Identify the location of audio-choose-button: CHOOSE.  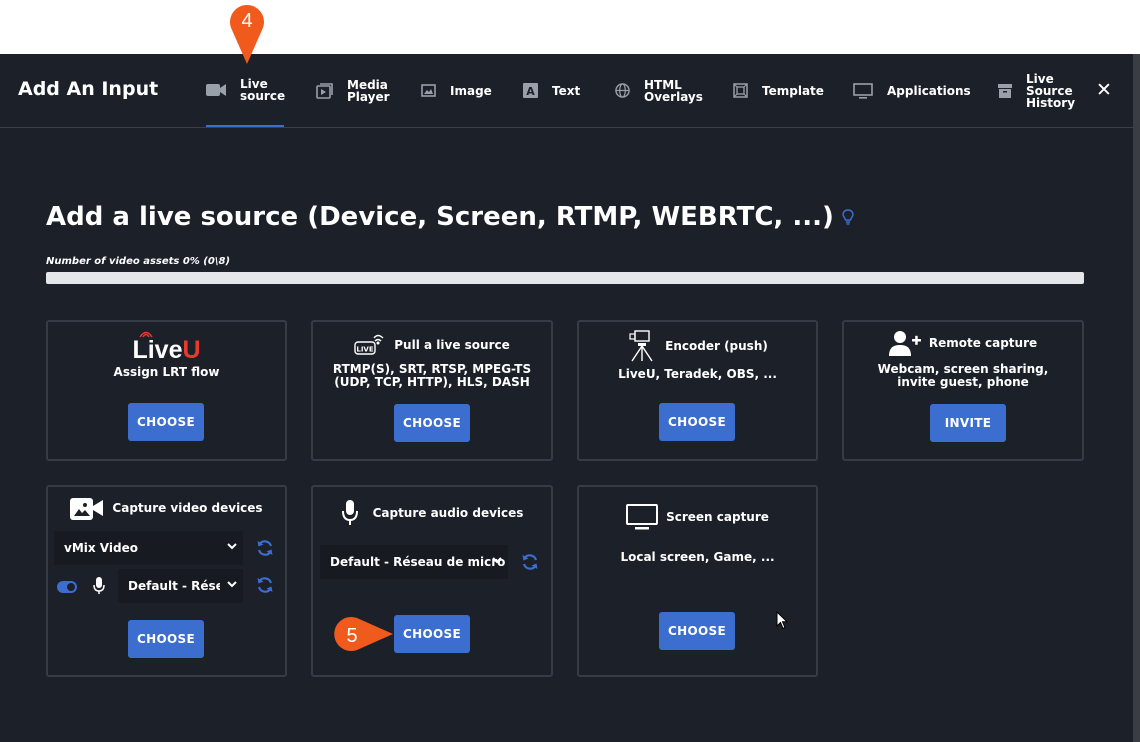
(432, 634).